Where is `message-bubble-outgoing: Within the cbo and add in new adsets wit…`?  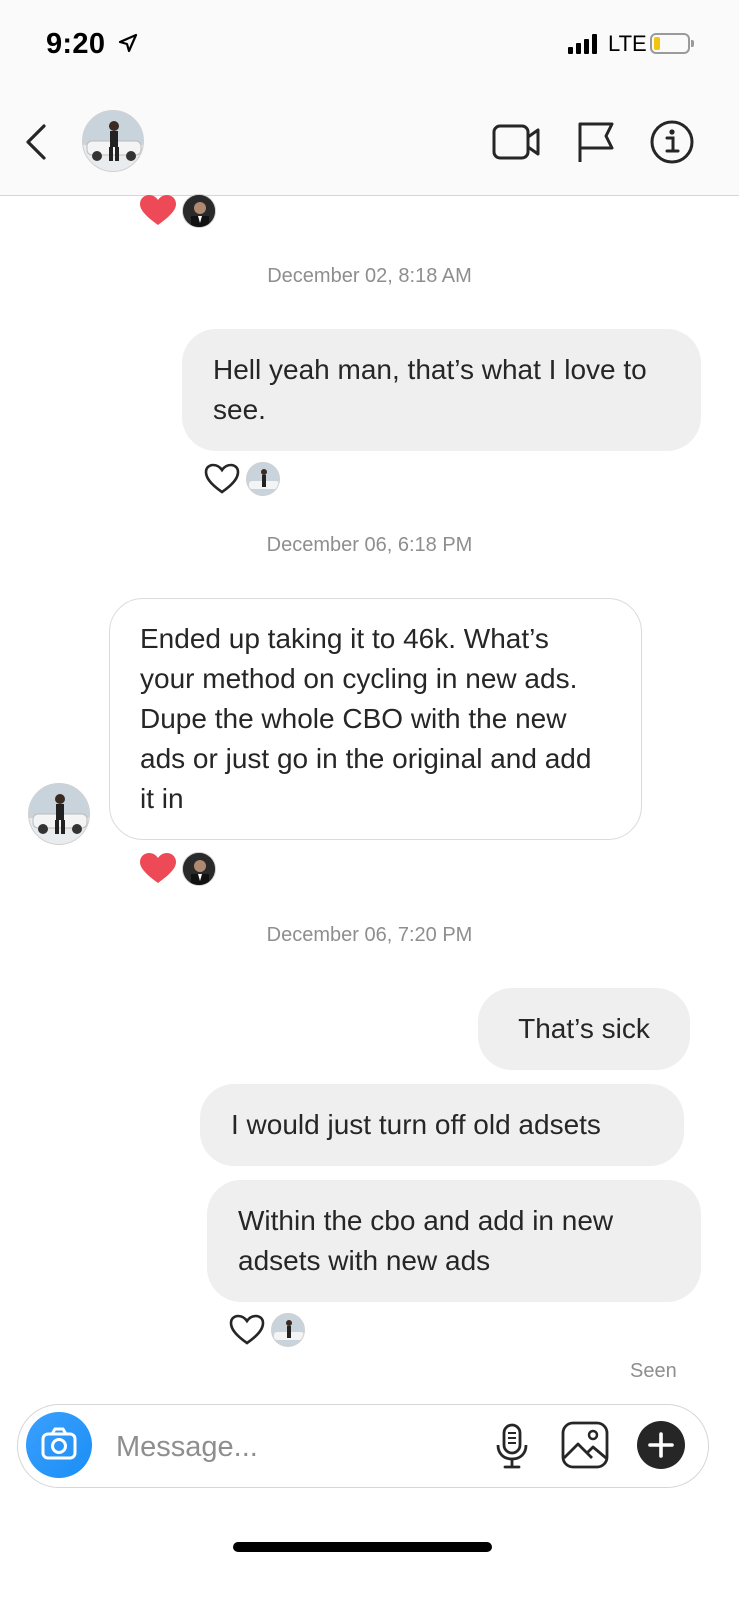
message-bubble-outgoing: Within the cbo and add in new adsets wit… is located at coordinates (454, 1241).